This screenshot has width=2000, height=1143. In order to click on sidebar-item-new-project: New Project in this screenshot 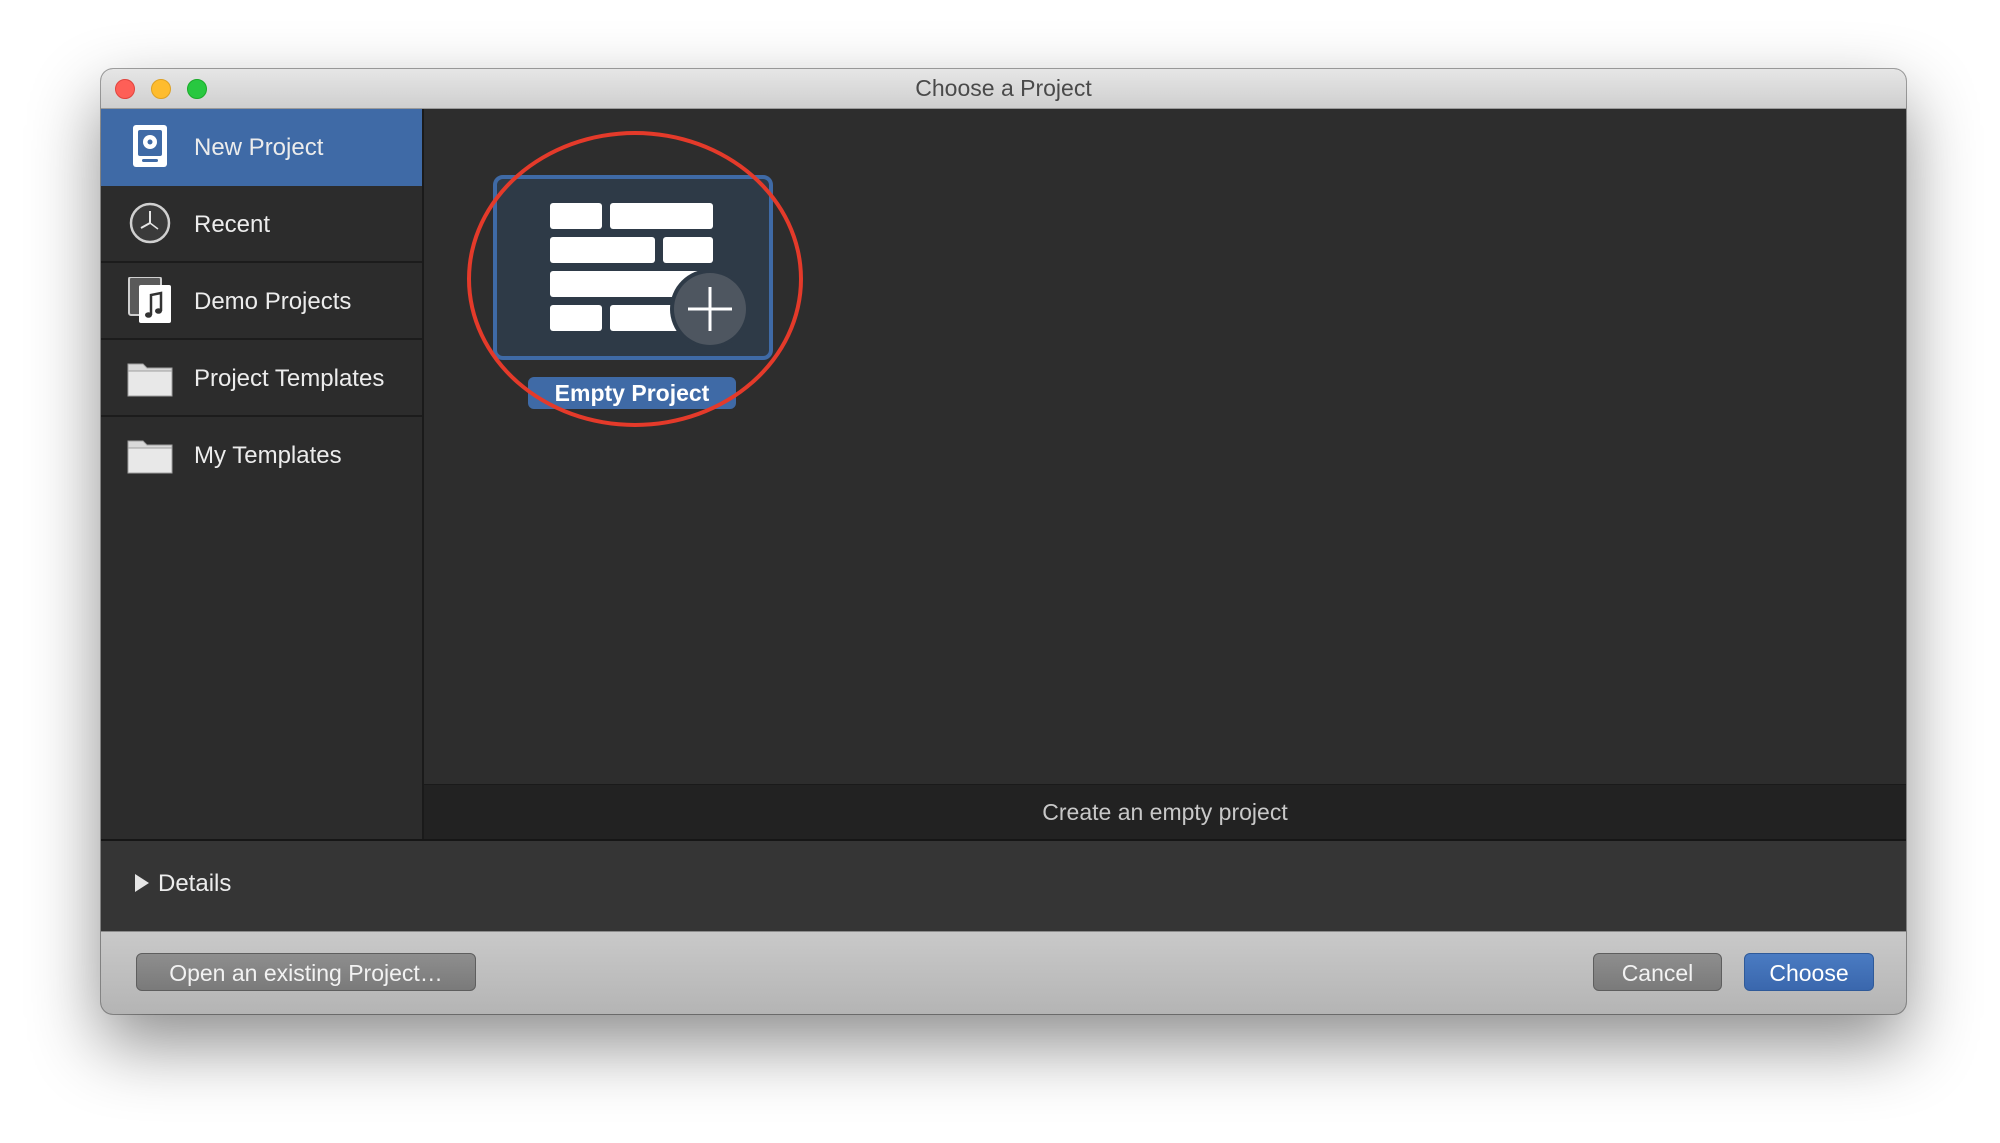, I will do `click(261, 147)`.